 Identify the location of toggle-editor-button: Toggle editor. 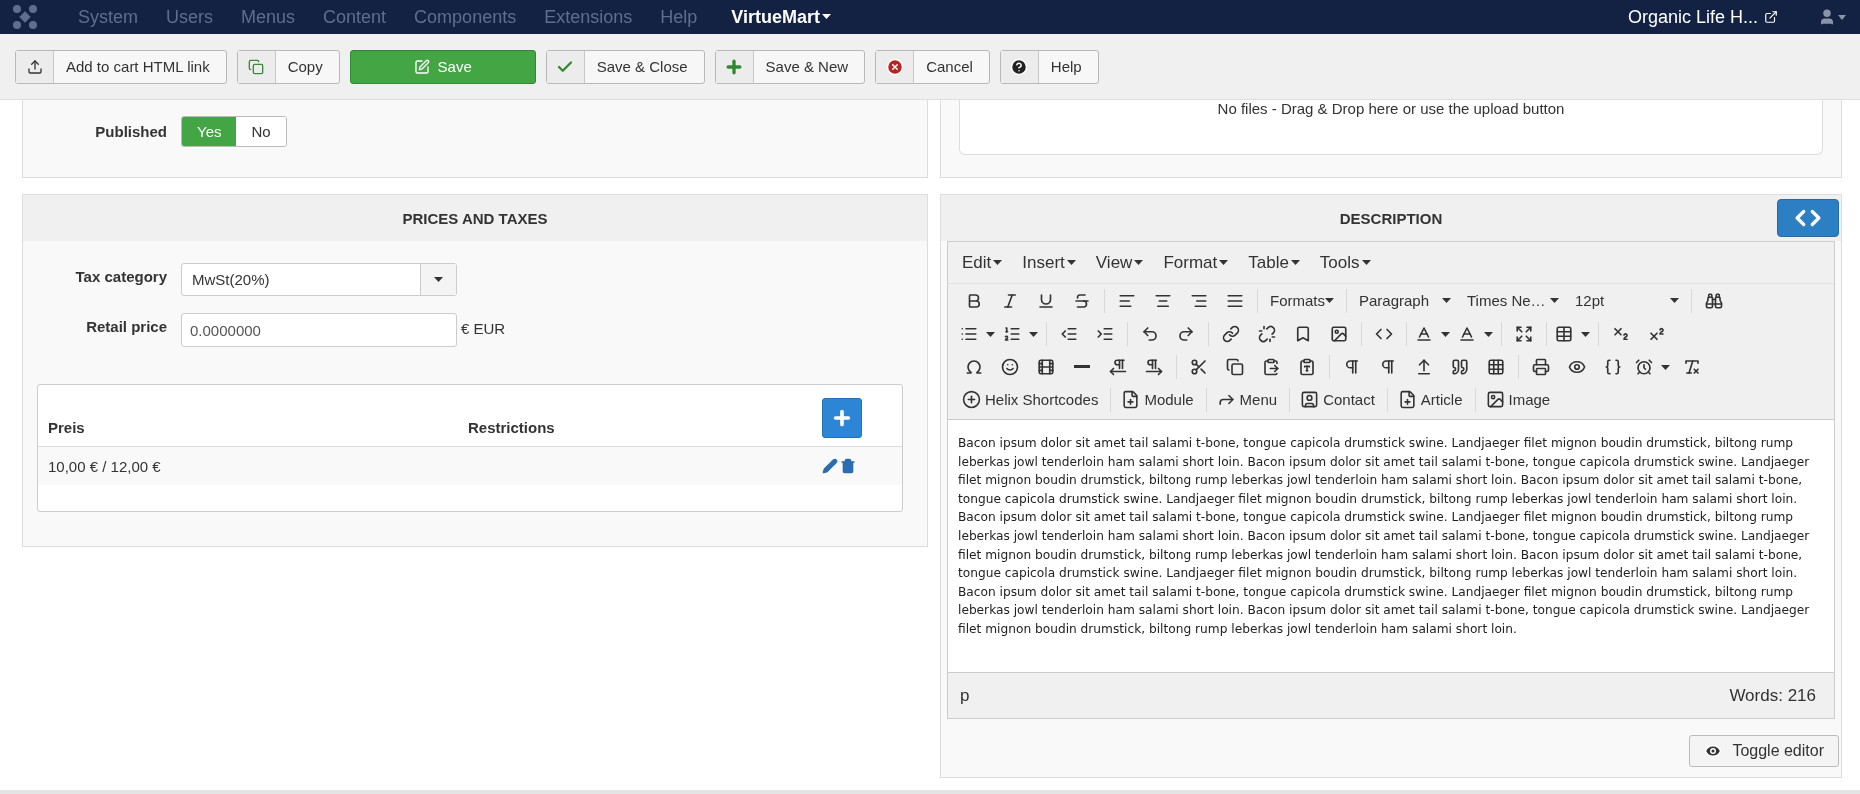
(1764, 751).